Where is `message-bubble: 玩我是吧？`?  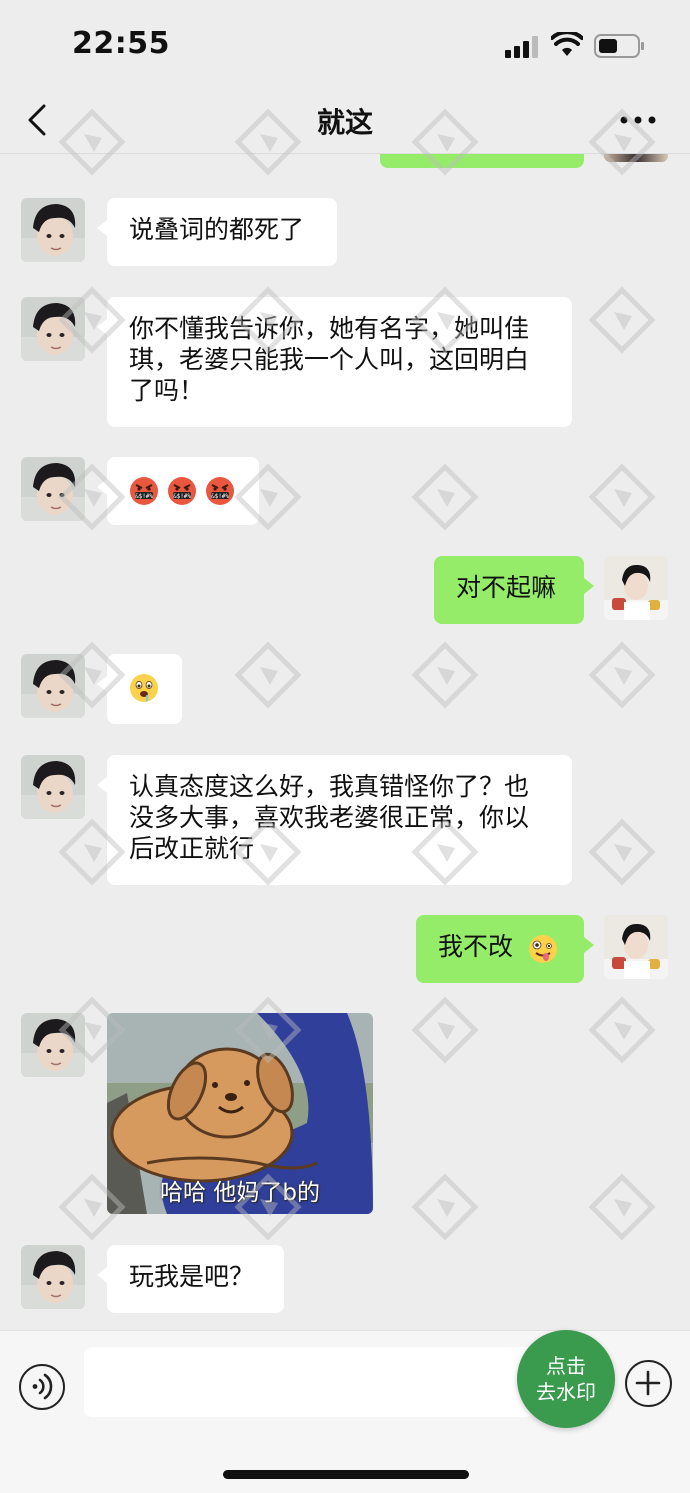
message-bubble: 玩我是吧？ is located at coordinates (190, 1279).